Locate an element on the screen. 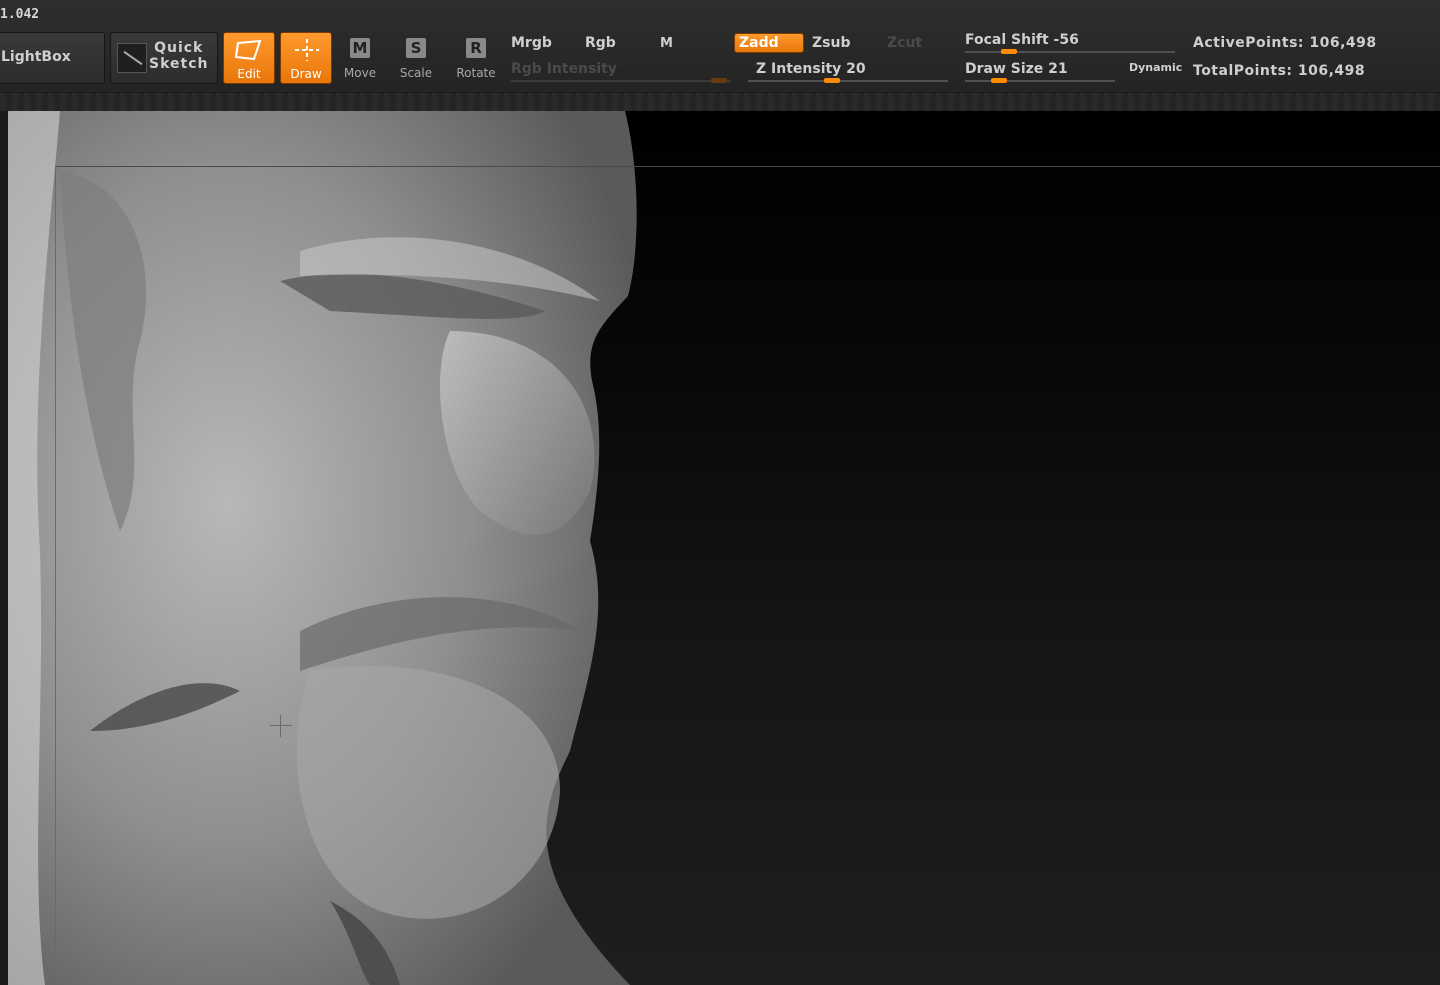  draw-icon is located at coordinates (307, 50).